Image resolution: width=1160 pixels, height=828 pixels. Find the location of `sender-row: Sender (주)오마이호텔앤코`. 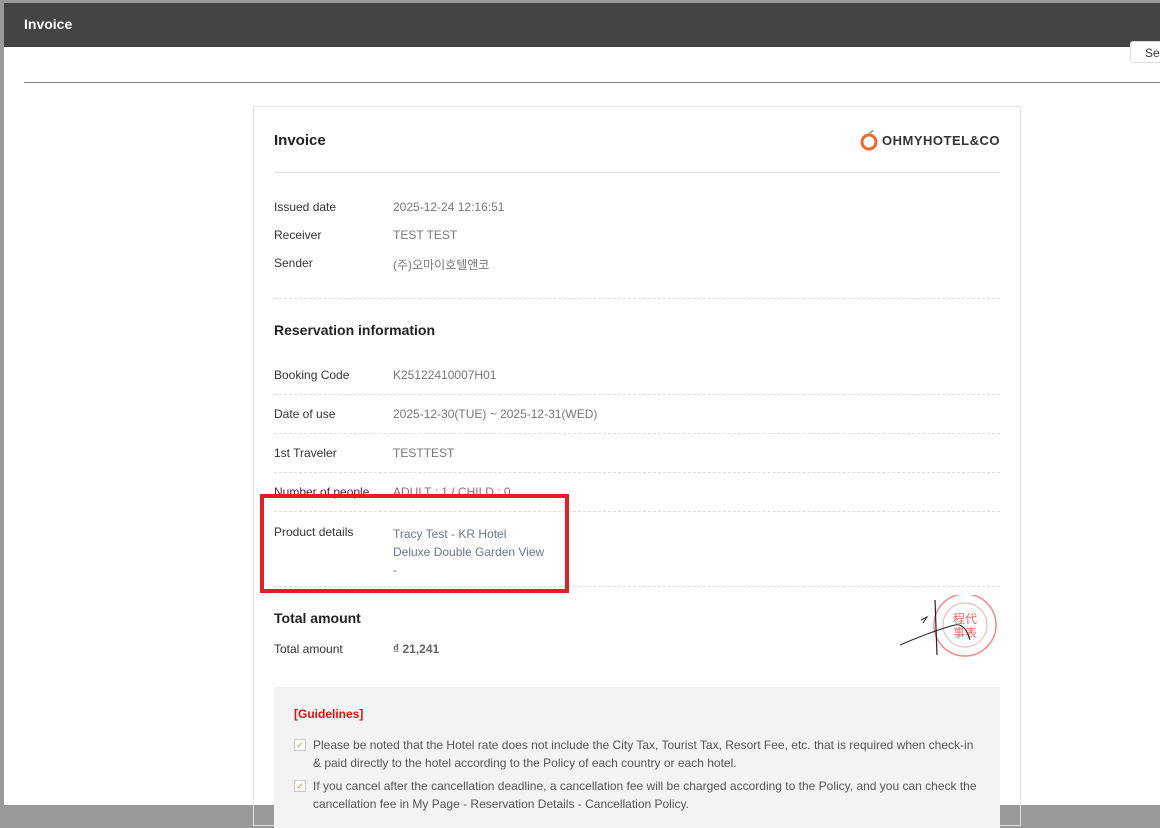

sender-row: Sender (주)오마이호텔앤코 is located at coordinates (637, 270).